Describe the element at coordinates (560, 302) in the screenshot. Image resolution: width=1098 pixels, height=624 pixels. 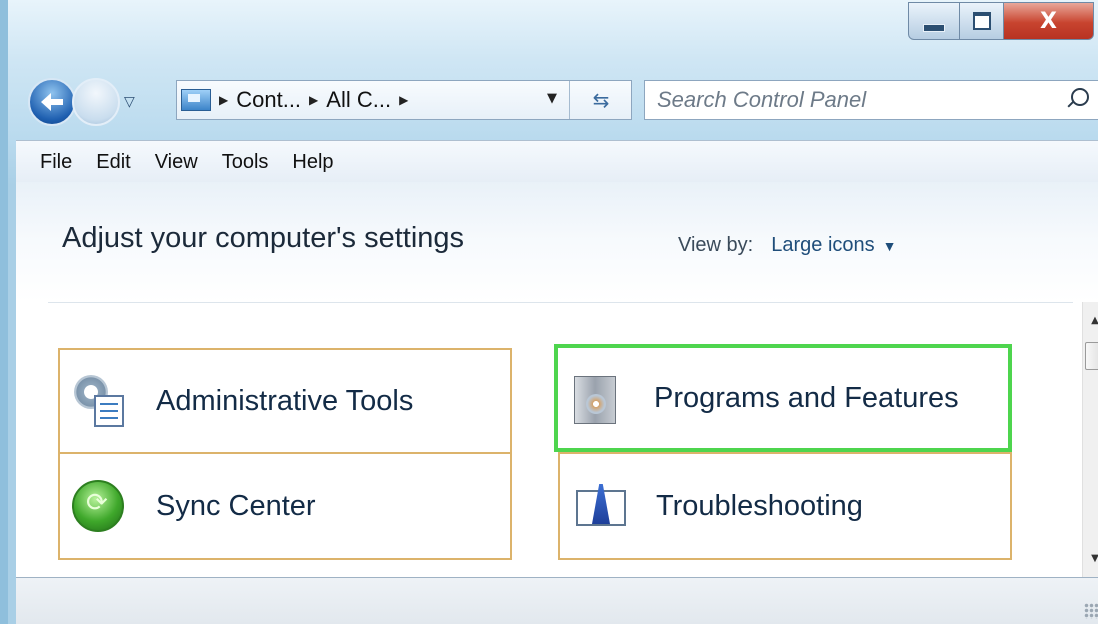
I see `divider` at that location.